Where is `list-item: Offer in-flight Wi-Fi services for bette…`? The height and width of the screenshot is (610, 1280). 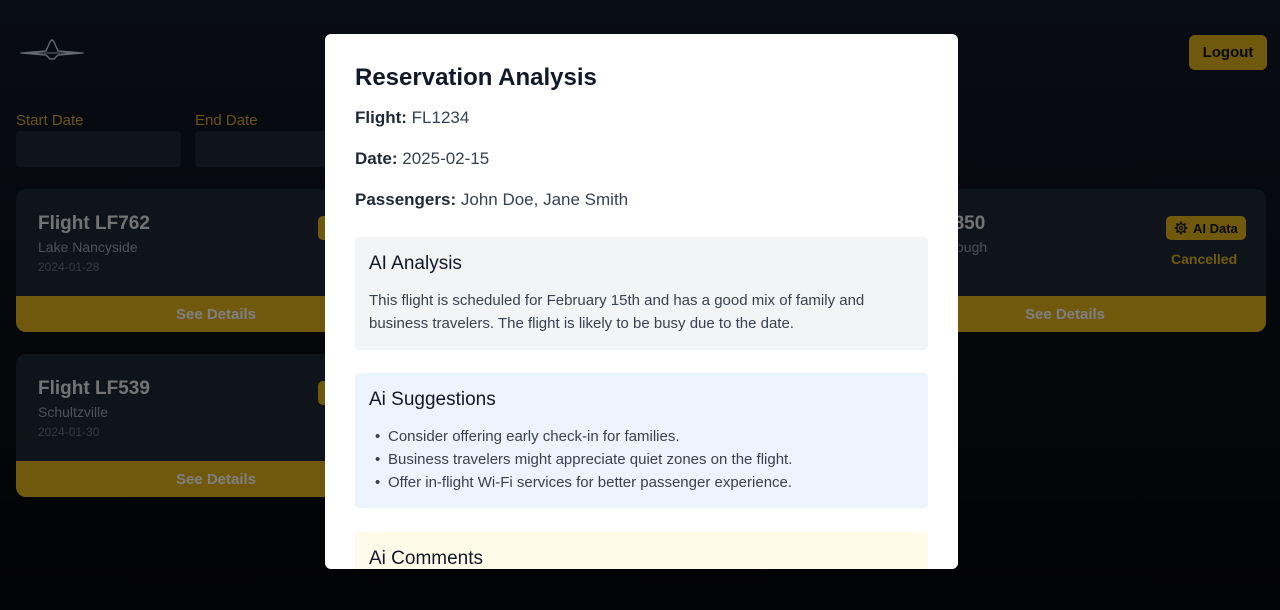 list-item: Offer in-flight Wi-Fi services for bette… is located at coordinates (641, 482).